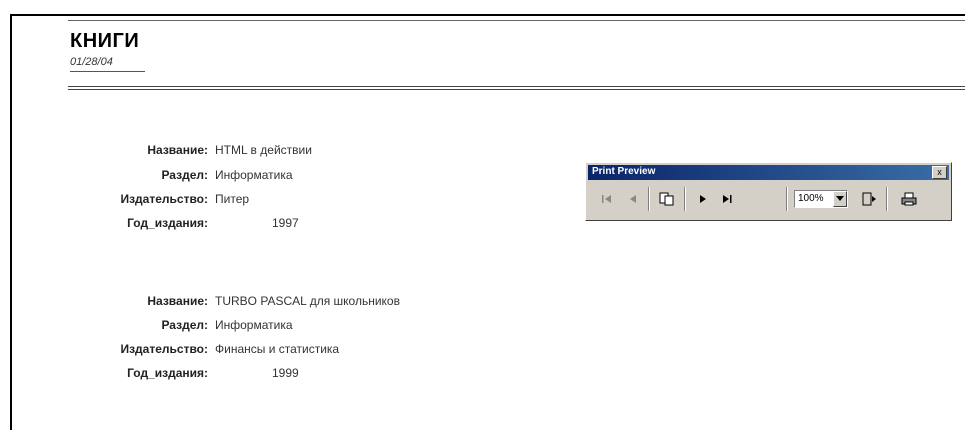 The height and width of the screenshot is (430, 965). Describe the element at coordinates (300, 376) in the screenshot. I see `field-row-year: Год_издания: 1999` at that location.